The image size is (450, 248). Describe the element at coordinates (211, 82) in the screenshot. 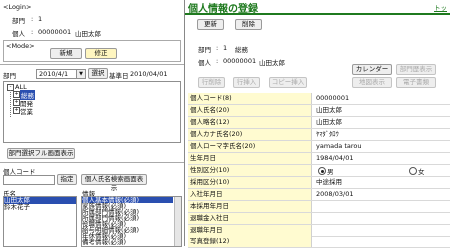

I see `row-delete-button: 行削除` at that location.